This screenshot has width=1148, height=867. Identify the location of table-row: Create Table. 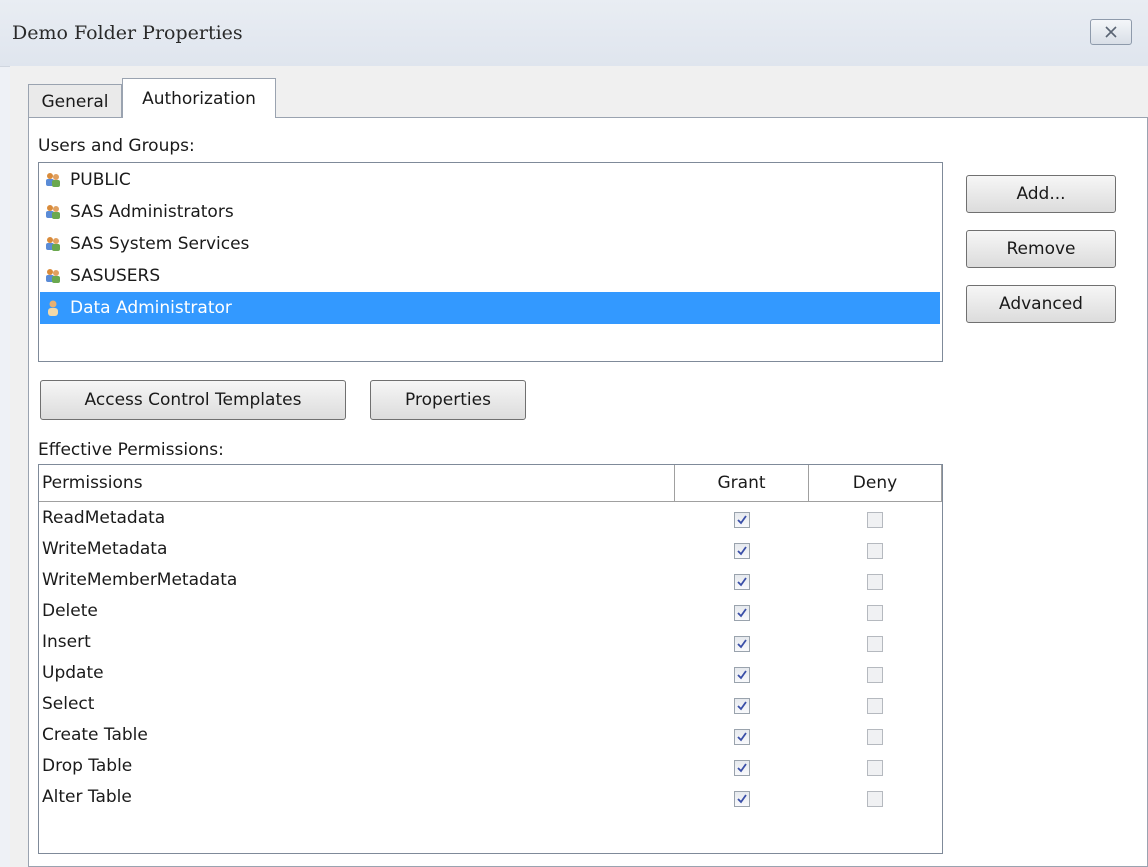
(490, 737).